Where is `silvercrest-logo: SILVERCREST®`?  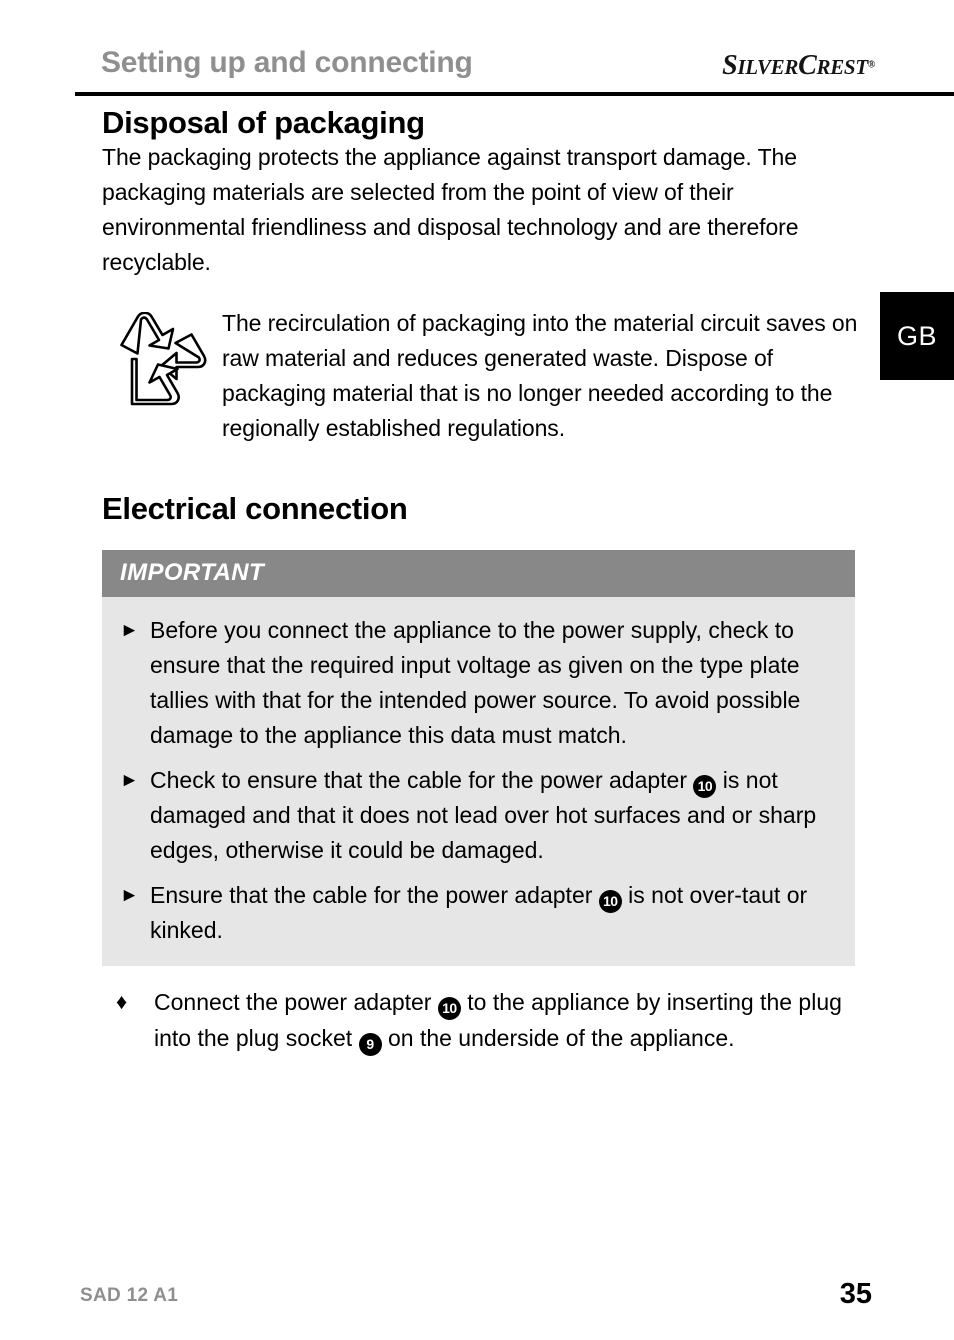 silvercrest-logo: SILVERCREST® is located at coordinates (798, 66).